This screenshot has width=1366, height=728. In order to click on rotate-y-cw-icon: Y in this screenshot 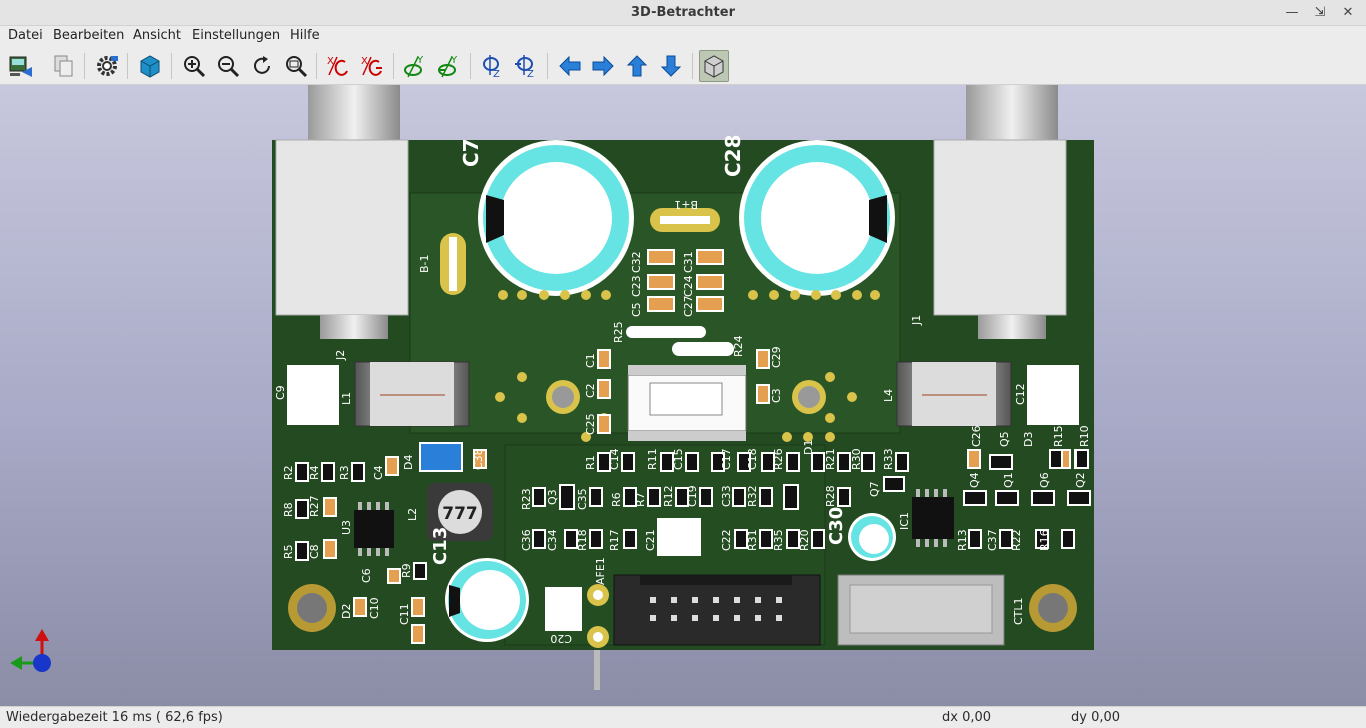, I will do `click(415, 66)`.